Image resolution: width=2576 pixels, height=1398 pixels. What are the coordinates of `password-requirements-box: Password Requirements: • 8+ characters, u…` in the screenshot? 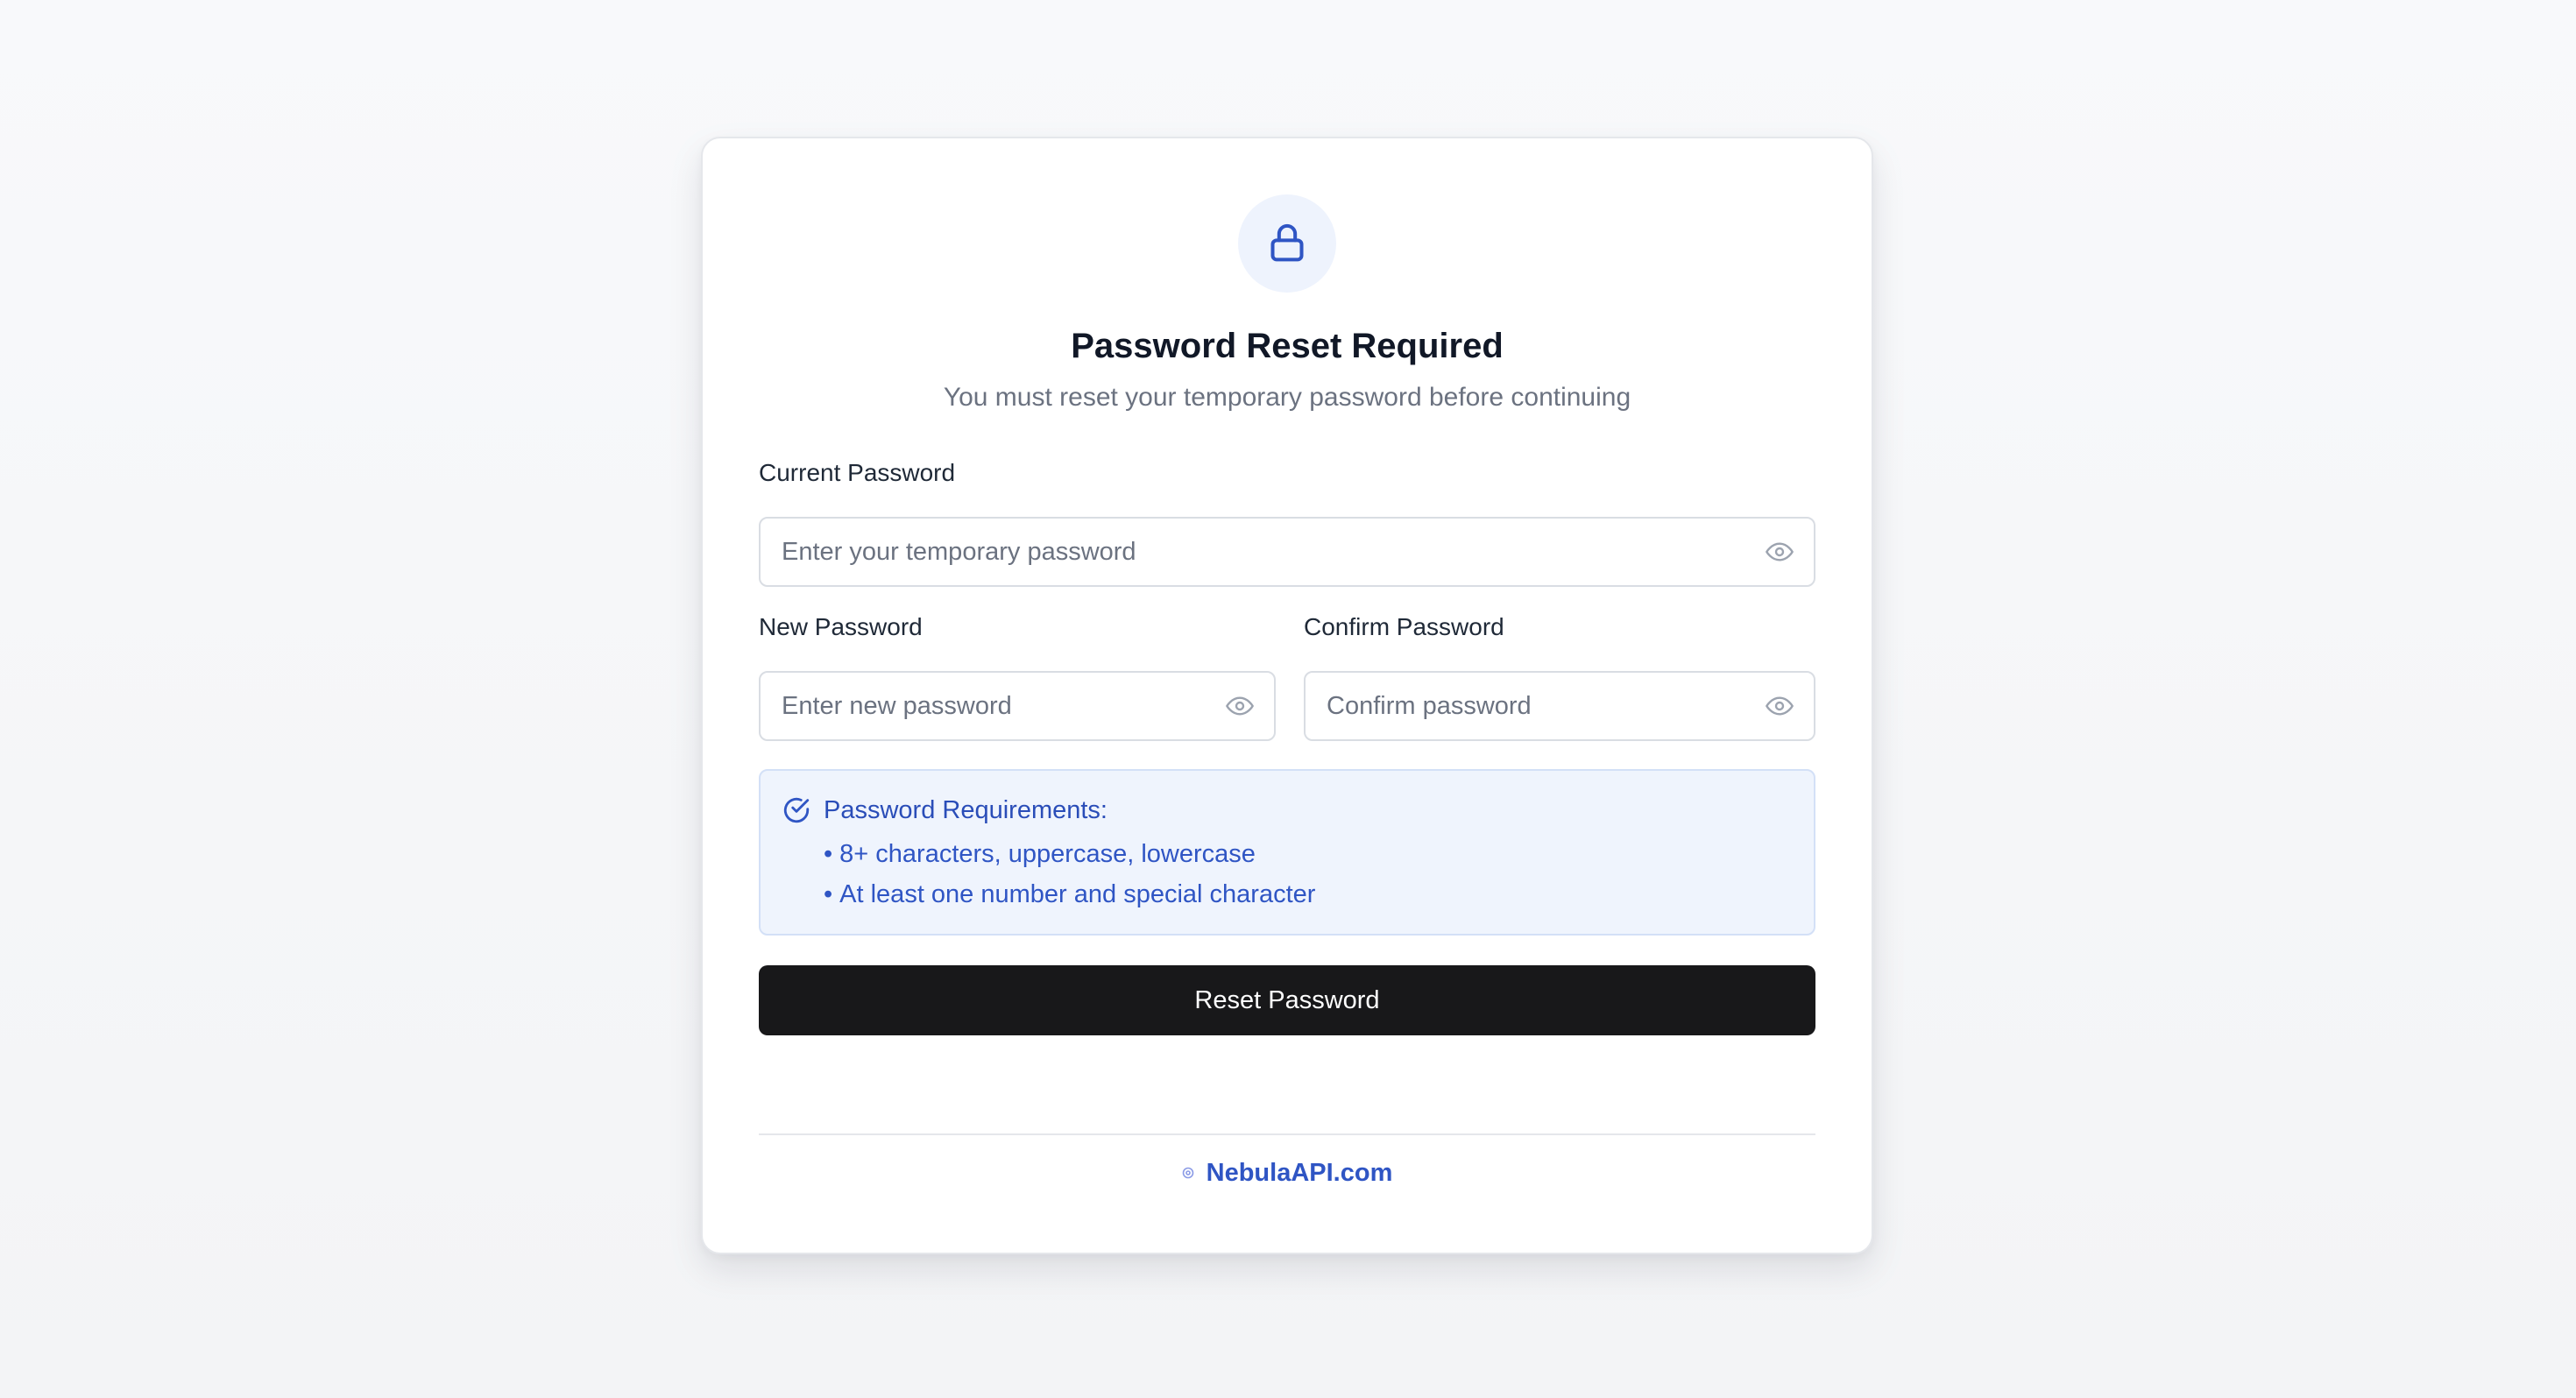 It's located at (1287, 852).